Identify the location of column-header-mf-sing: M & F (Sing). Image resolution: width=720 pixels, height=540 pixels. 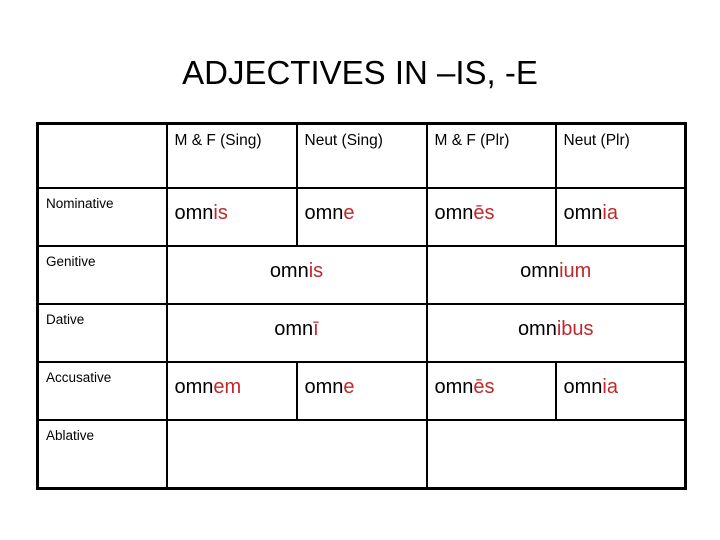
(231, 155).